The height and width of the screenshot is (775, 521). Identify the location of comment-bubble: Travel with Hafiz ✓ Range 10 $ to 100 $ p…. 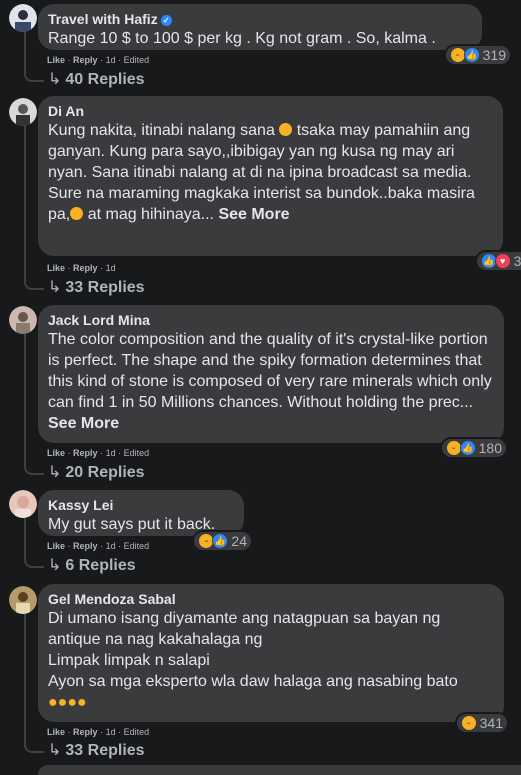
(274, 34).